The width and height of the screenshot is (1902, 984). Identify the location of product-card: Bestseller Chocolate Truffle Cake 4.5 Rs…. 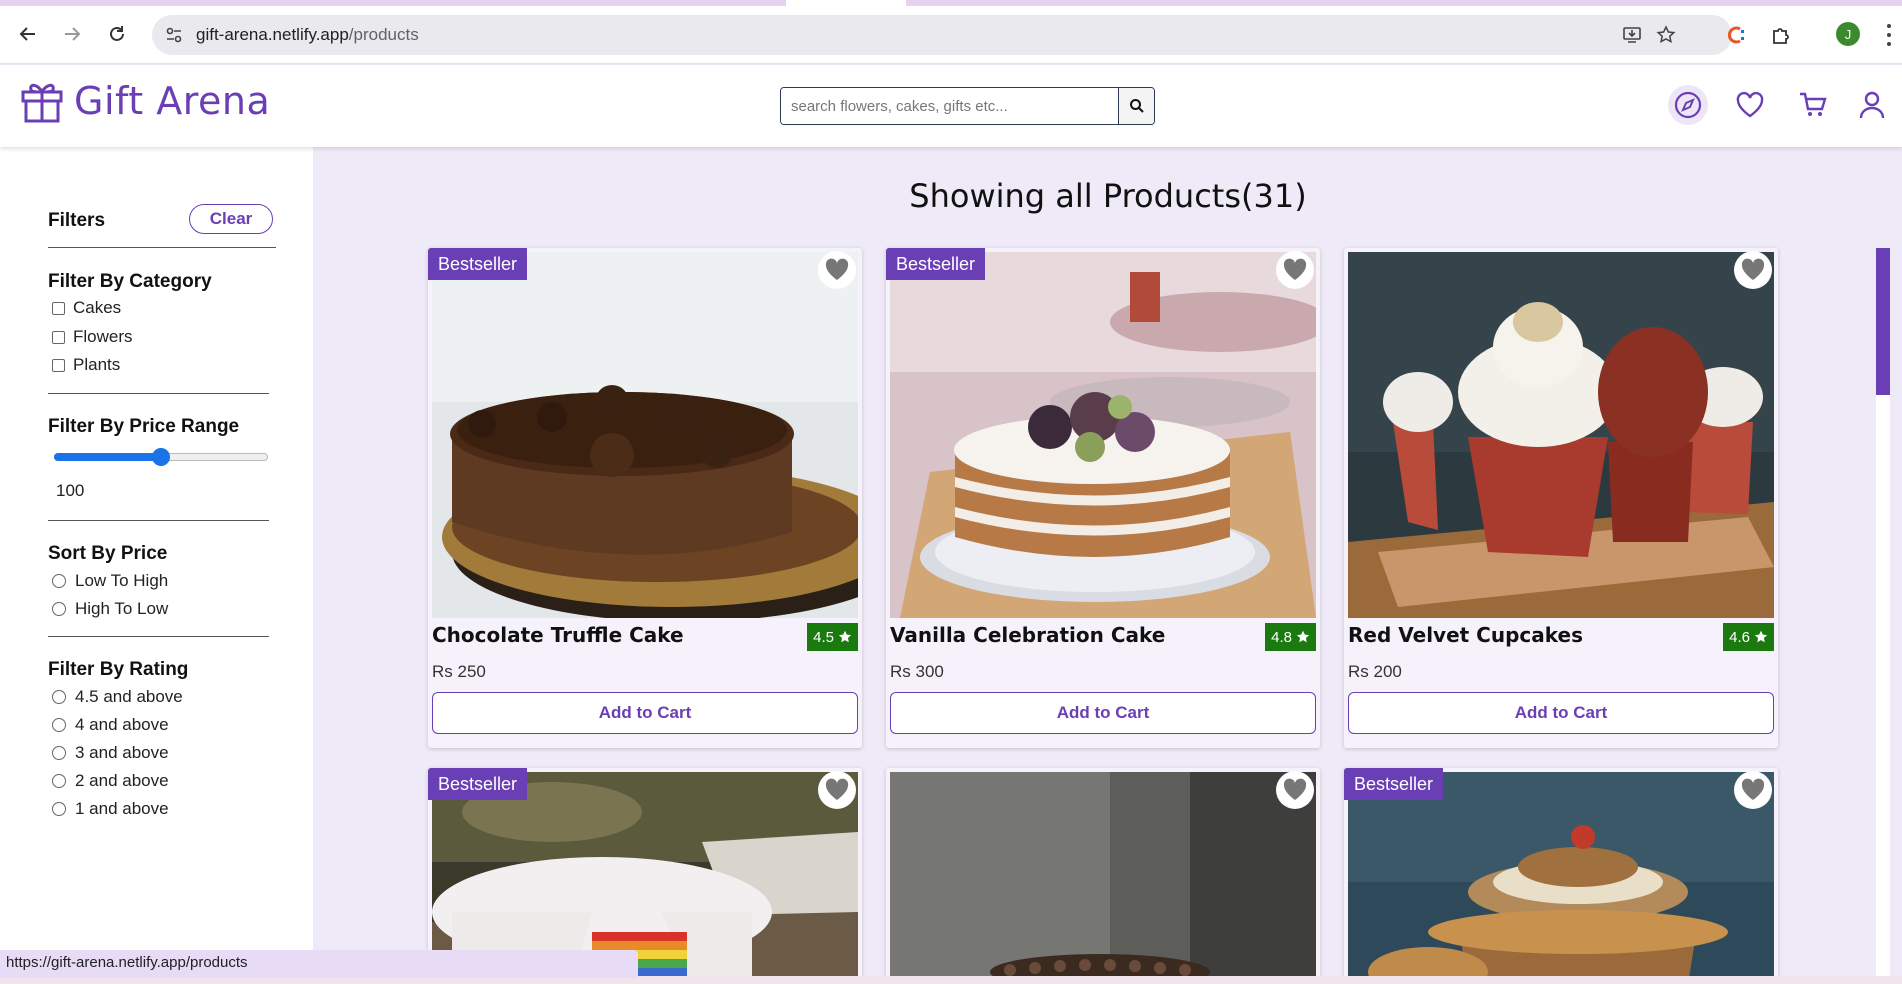
(645, 498).